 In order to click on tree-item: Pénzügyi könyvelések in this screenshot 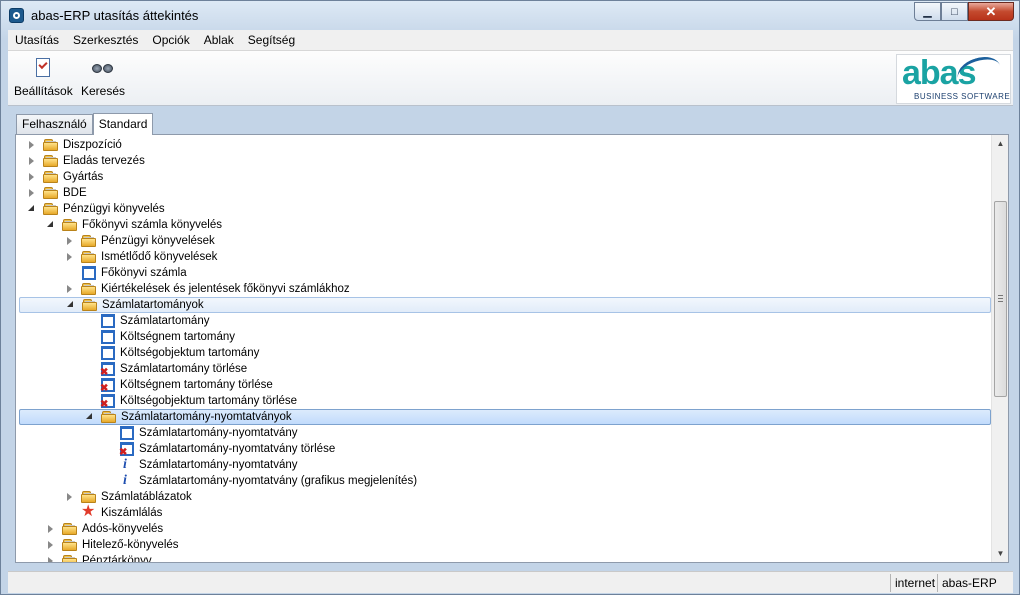, I will do `click(505, 241)`.